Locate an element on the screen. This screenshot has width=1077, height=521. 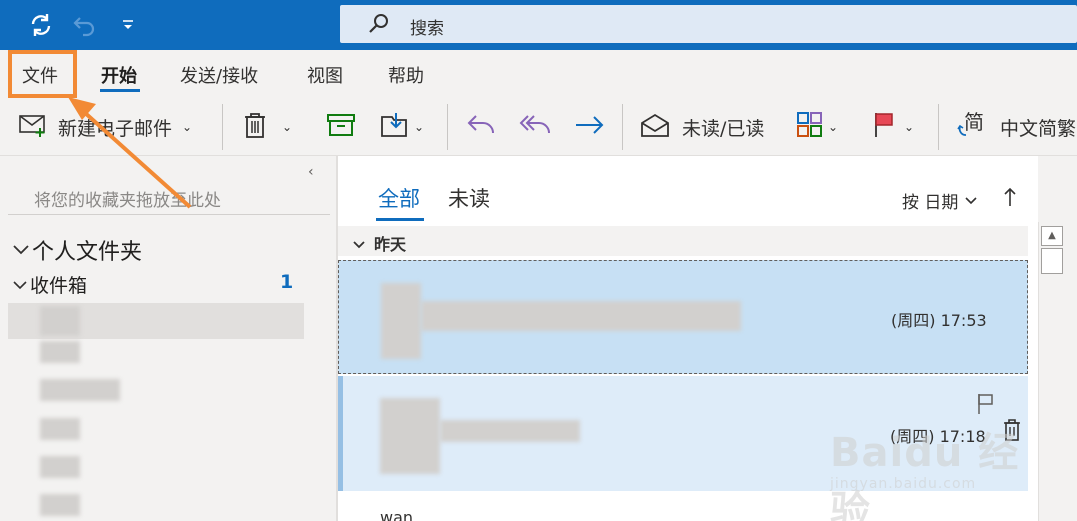
svg-text: 简 is located at coordinates (974, 122).